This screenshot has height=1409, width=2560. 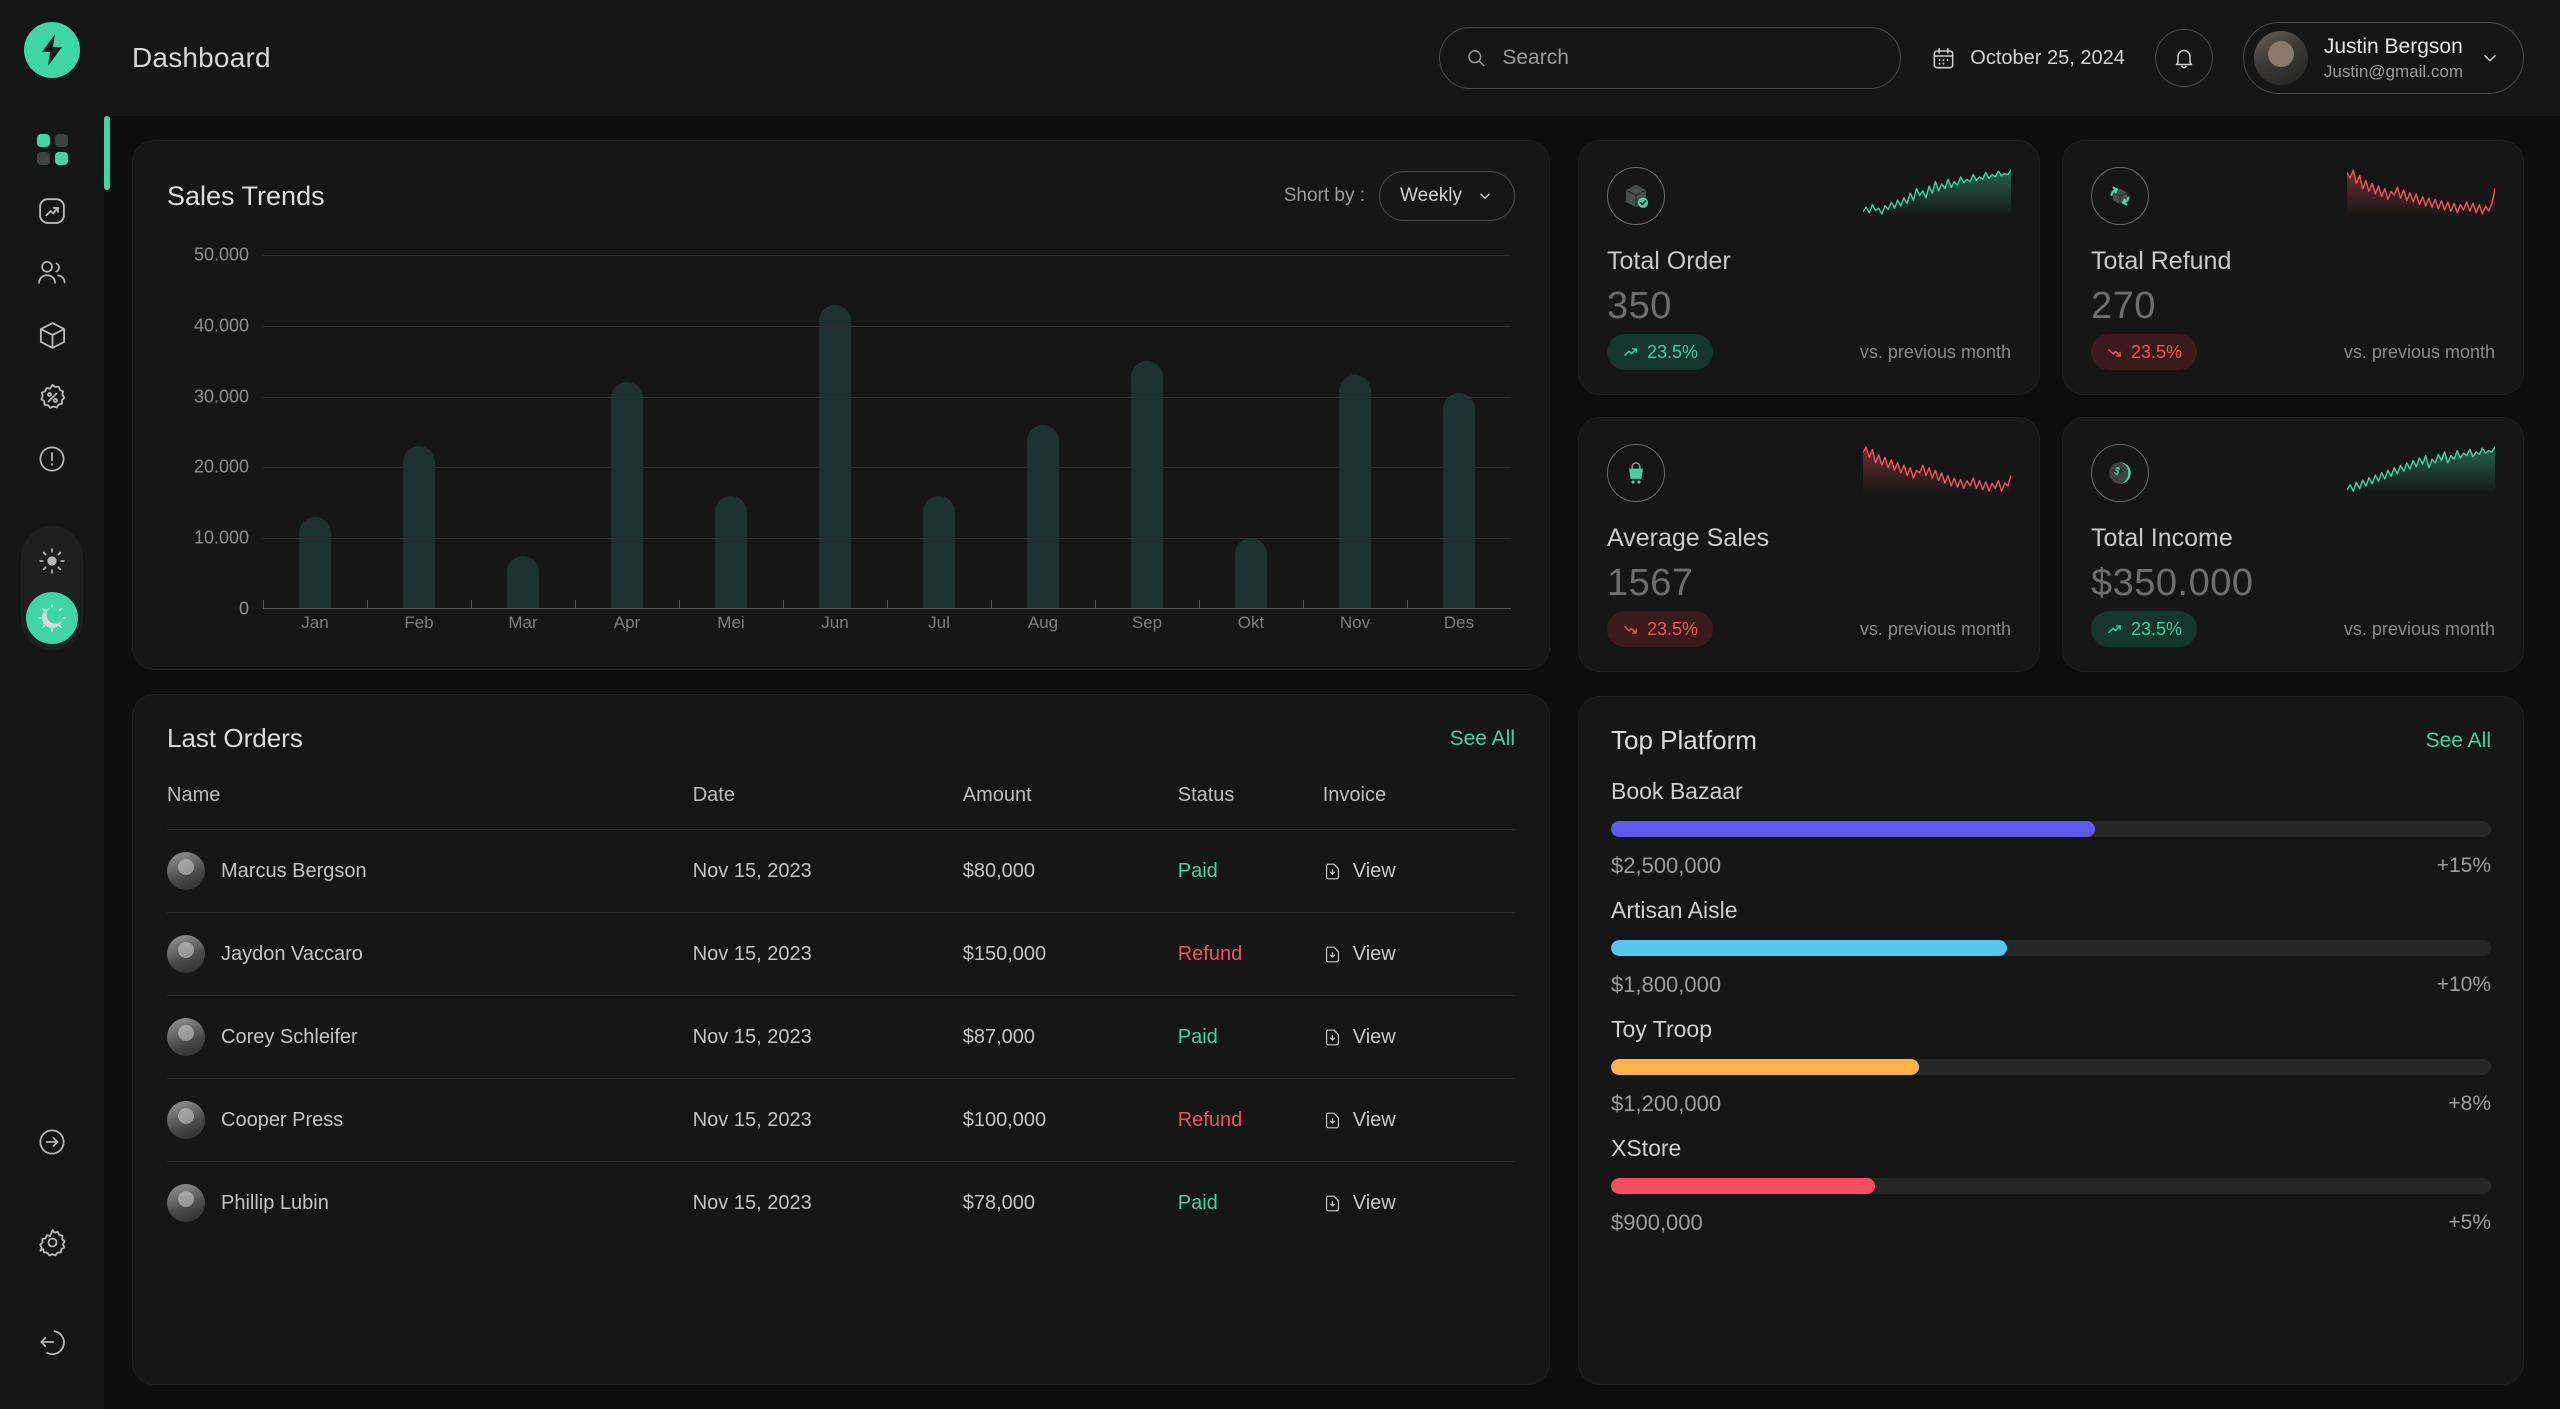 What do you see at coordinates (1688, 58) in the screenshot?
I see `search-input` at bounding box center [1688, 58].